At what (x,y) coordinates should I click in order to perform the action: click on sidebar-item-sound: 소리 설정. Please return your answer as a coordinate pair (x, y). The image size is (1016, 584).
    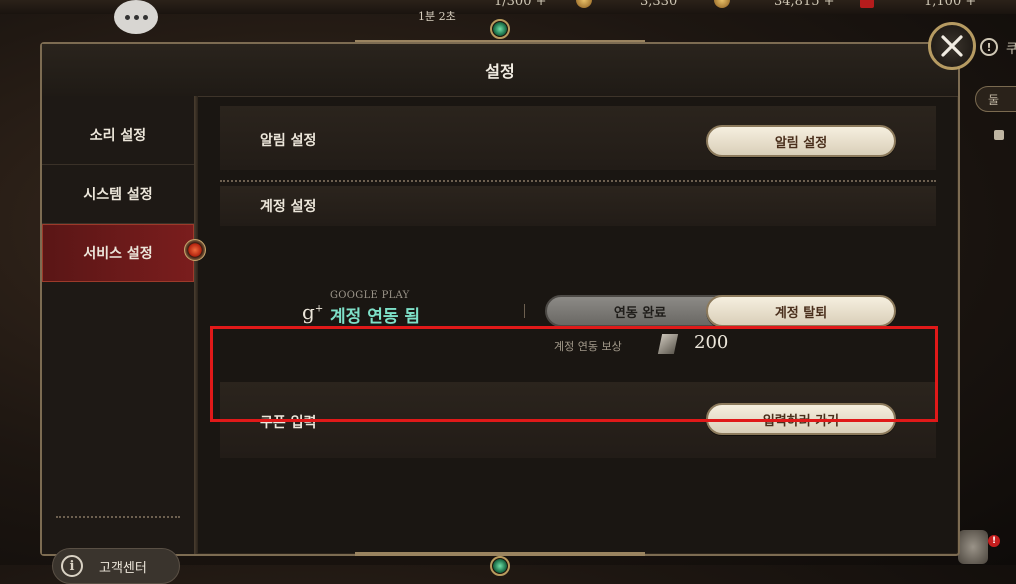
    Looking at the image, I should click on (118, 135).